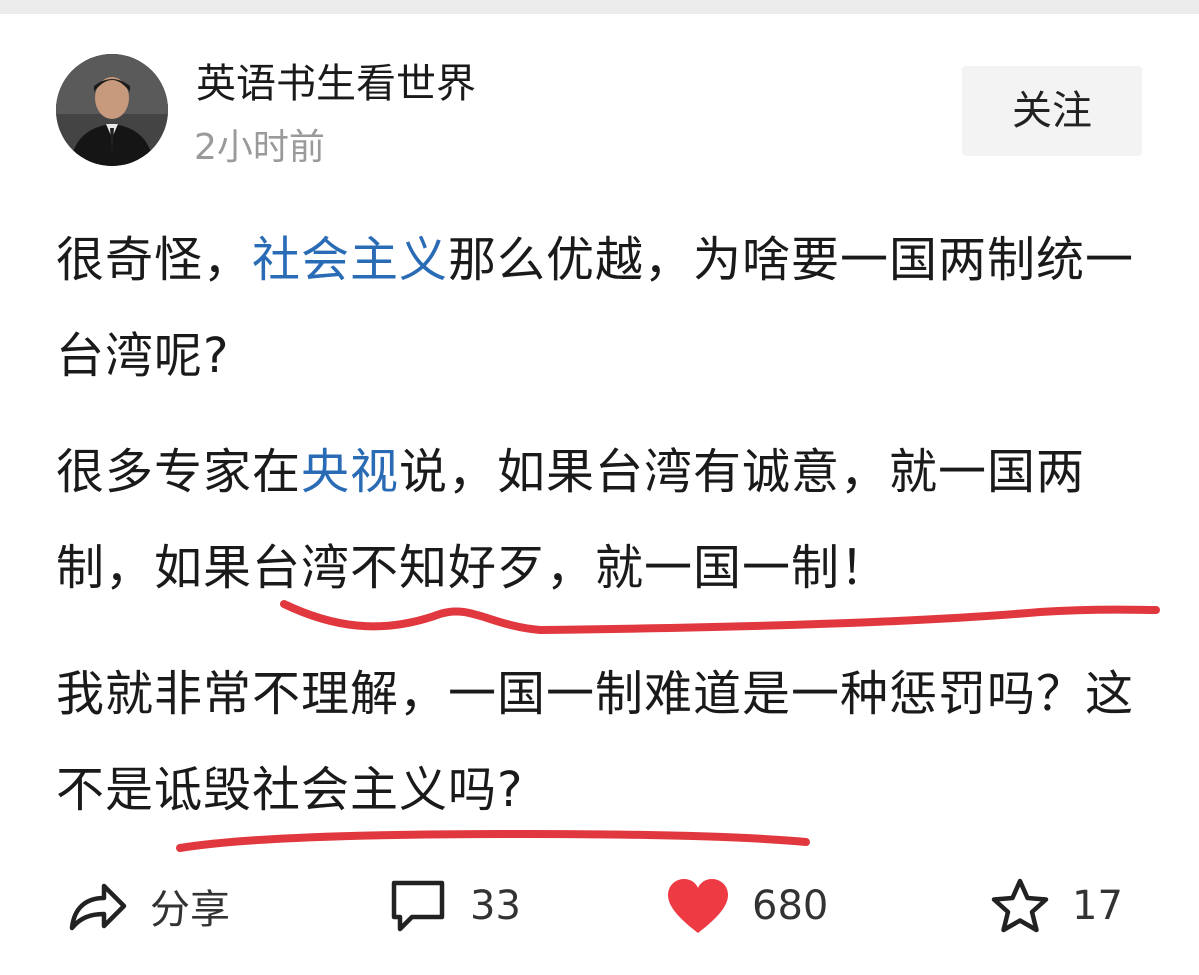  Describe the element at coordinates (259, 147) in the screenshot. I see `post-time: 2小时前` at that location.